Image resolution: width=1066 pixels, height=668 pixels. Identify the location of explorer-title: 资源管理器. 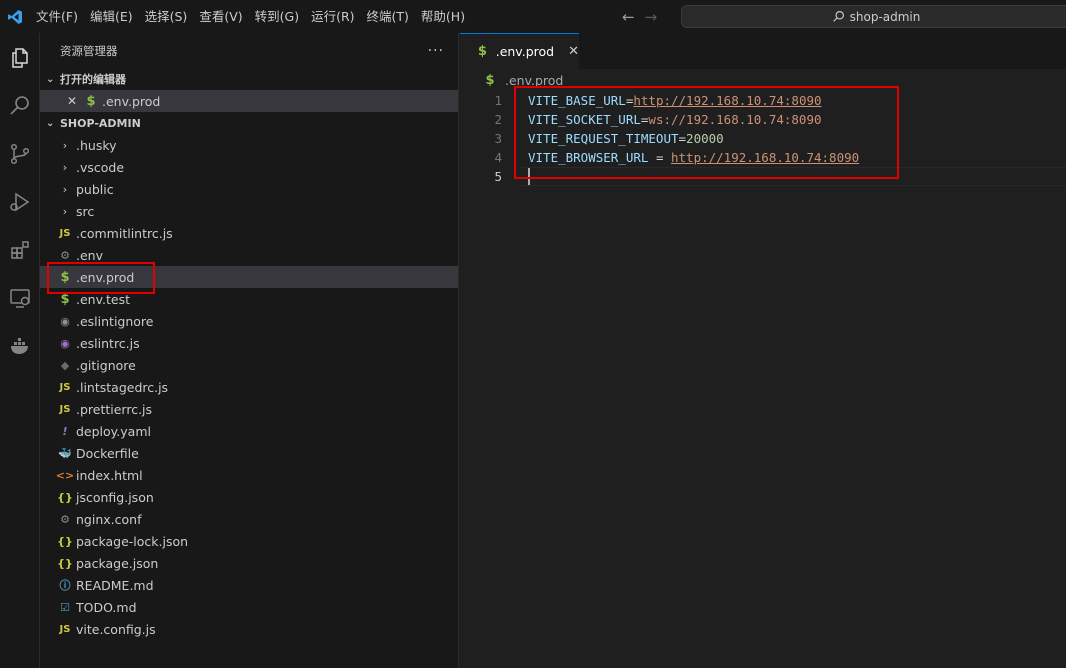
(89, 50).